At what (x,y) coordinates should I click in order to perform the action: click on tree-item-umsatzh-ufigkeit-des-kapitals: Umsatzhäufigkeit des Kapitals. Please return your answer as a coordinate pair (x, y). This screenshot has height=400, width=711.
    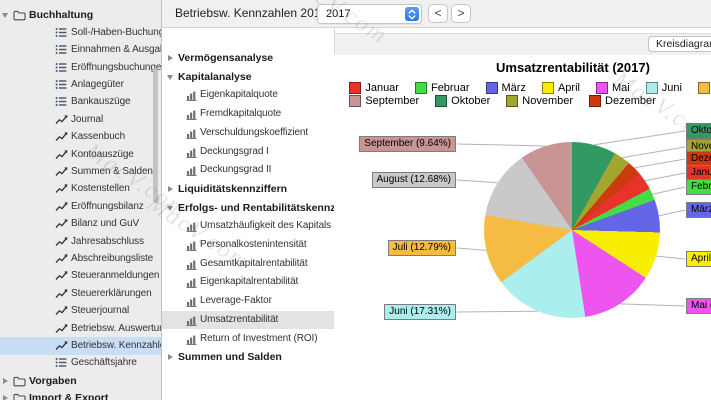
    Looking at the image, I should click on (248, 226).